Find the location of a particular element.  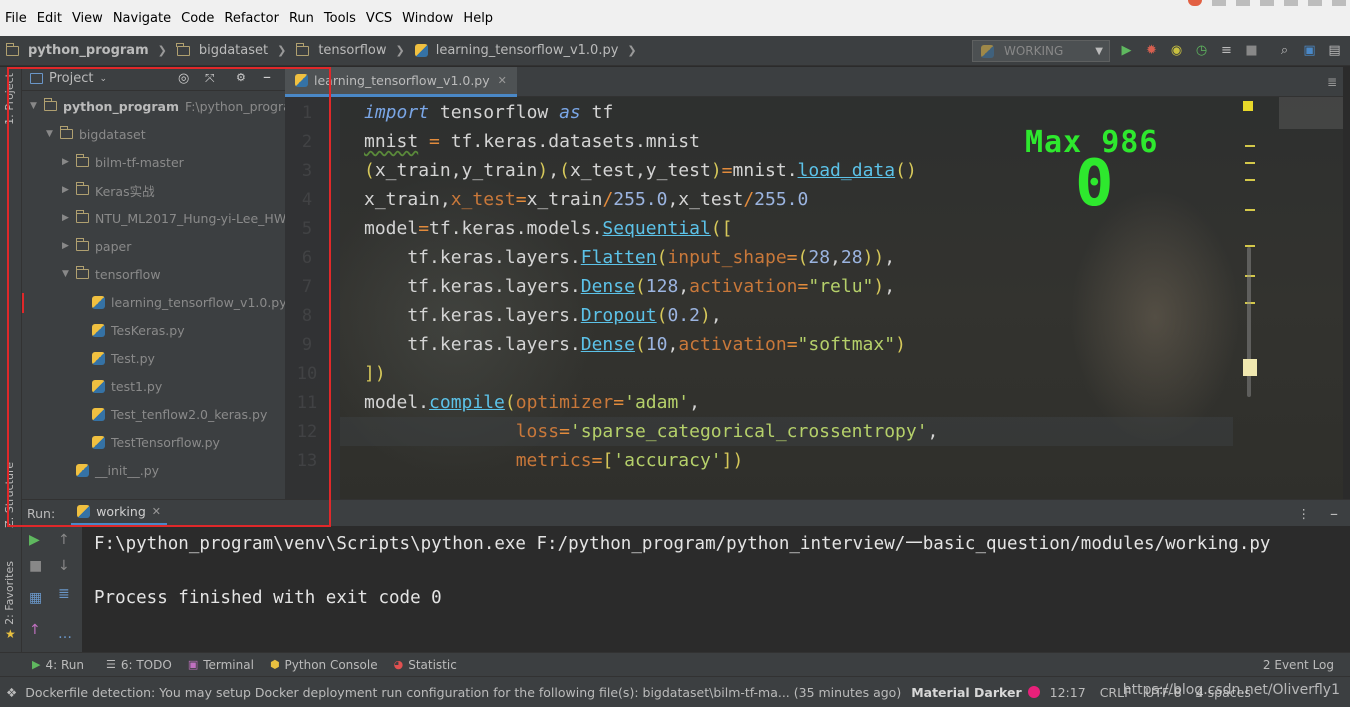

run-icon: ▶ is located at coordinates (1126, 50).